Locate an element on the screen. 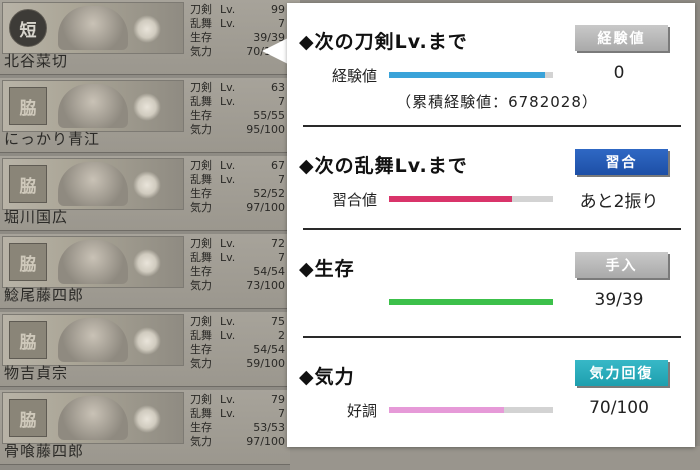 The height and width of the screenshot is (470, 700). sword-name: 鯰尾藤四郎 is located at coordinates (44, 295).